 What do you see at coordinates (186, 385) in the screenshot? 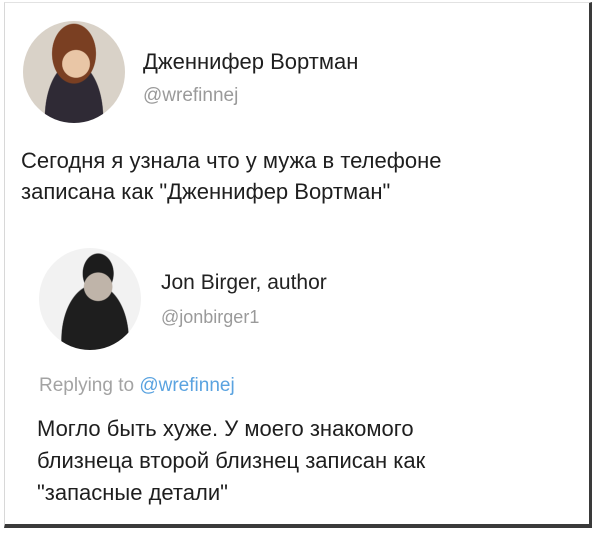
I see `mention-link: @wrefinnej` at bounding box center [186, 385].